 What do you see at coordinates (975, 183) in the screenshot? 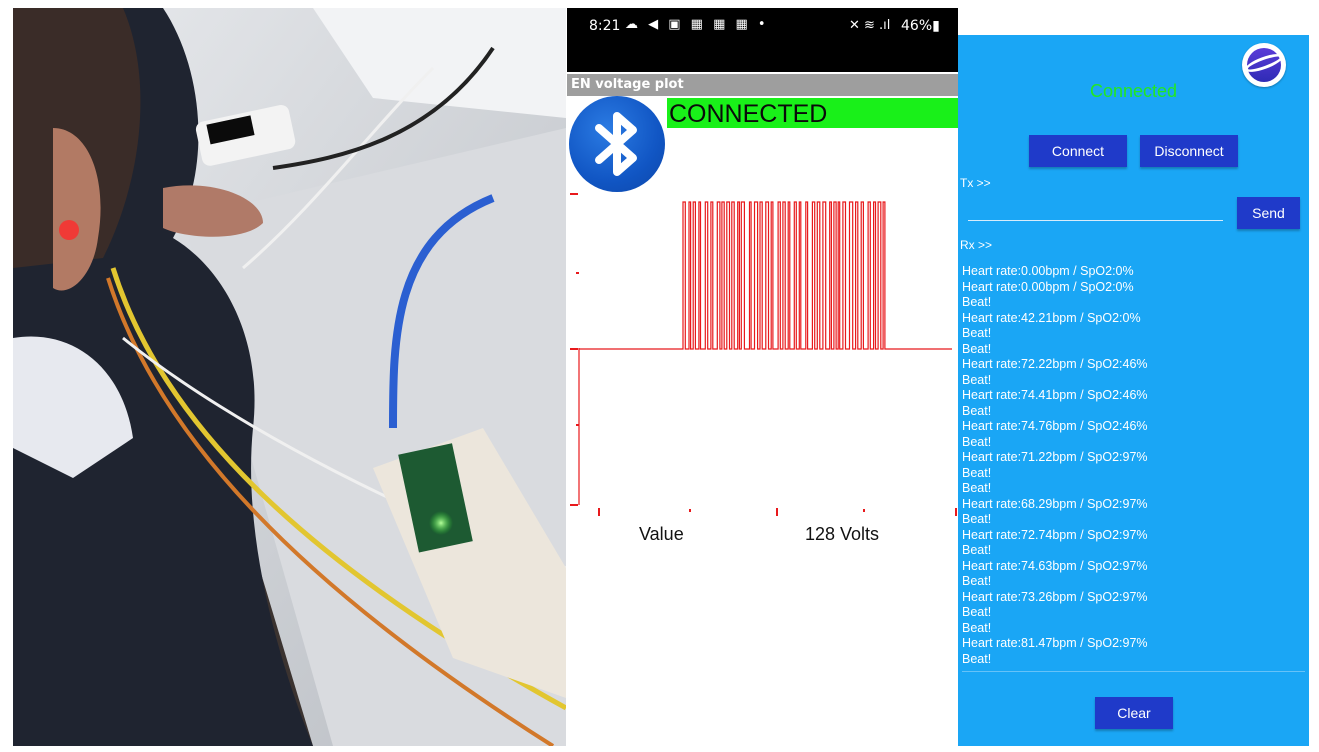
I see `tx-label: Tx >>` at bounding box center [975, 183].